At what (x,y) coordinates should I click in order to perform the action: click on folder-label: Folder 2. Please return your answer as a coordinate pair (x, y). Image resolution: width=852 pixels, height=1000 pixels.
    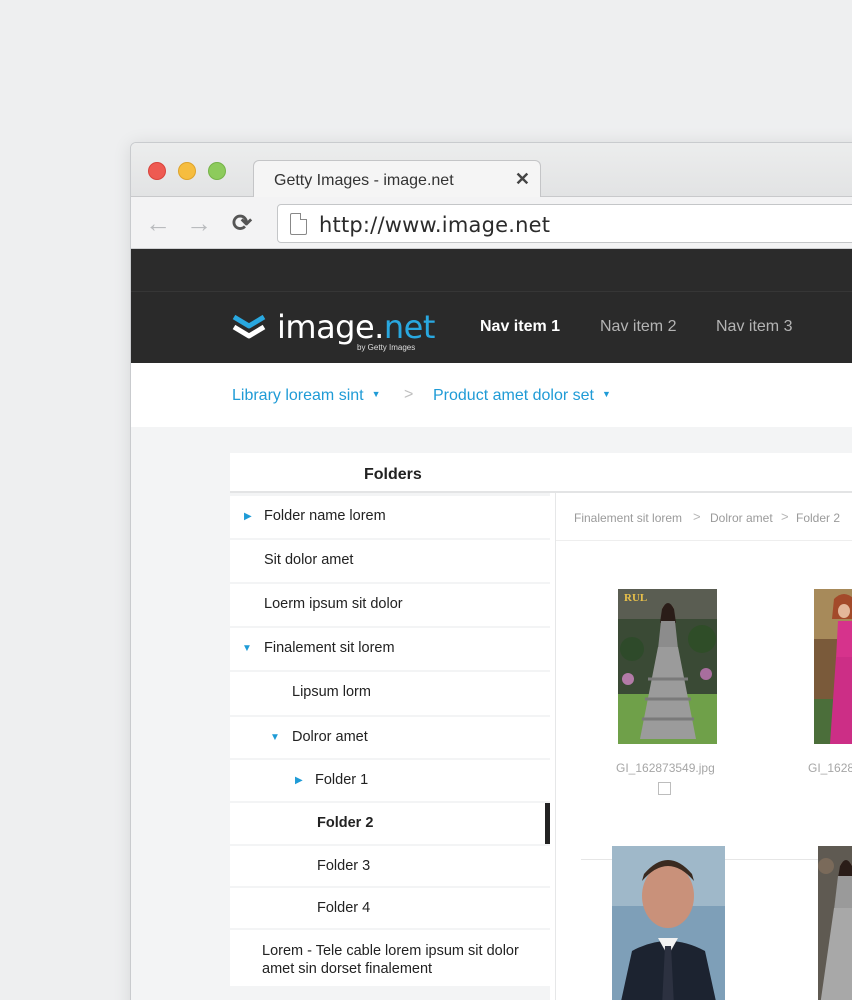
    Looking at the image, I should click on (345, 823).